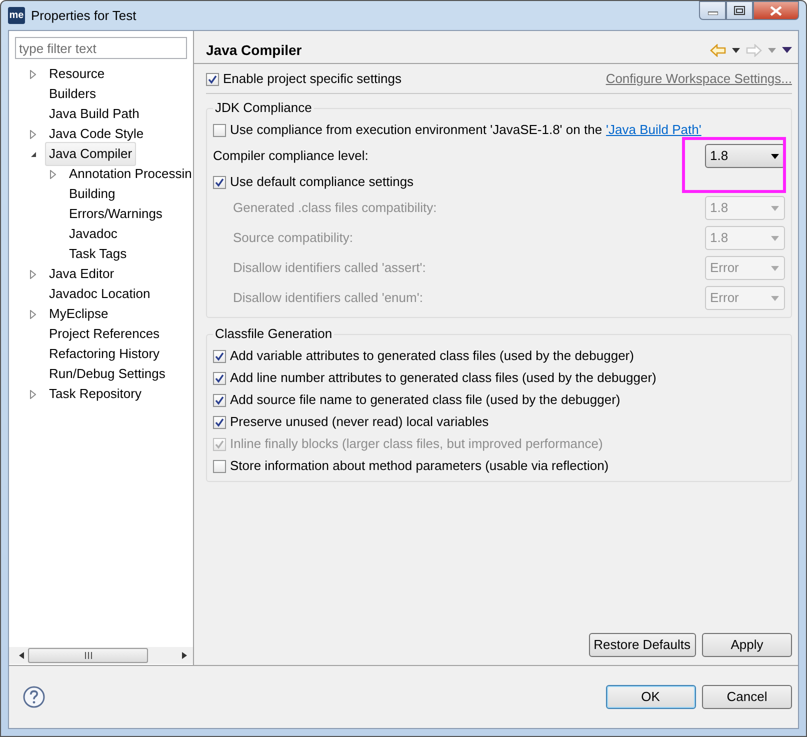  I want to click on field-label: Compiler compliance level:, so click(290, 156).